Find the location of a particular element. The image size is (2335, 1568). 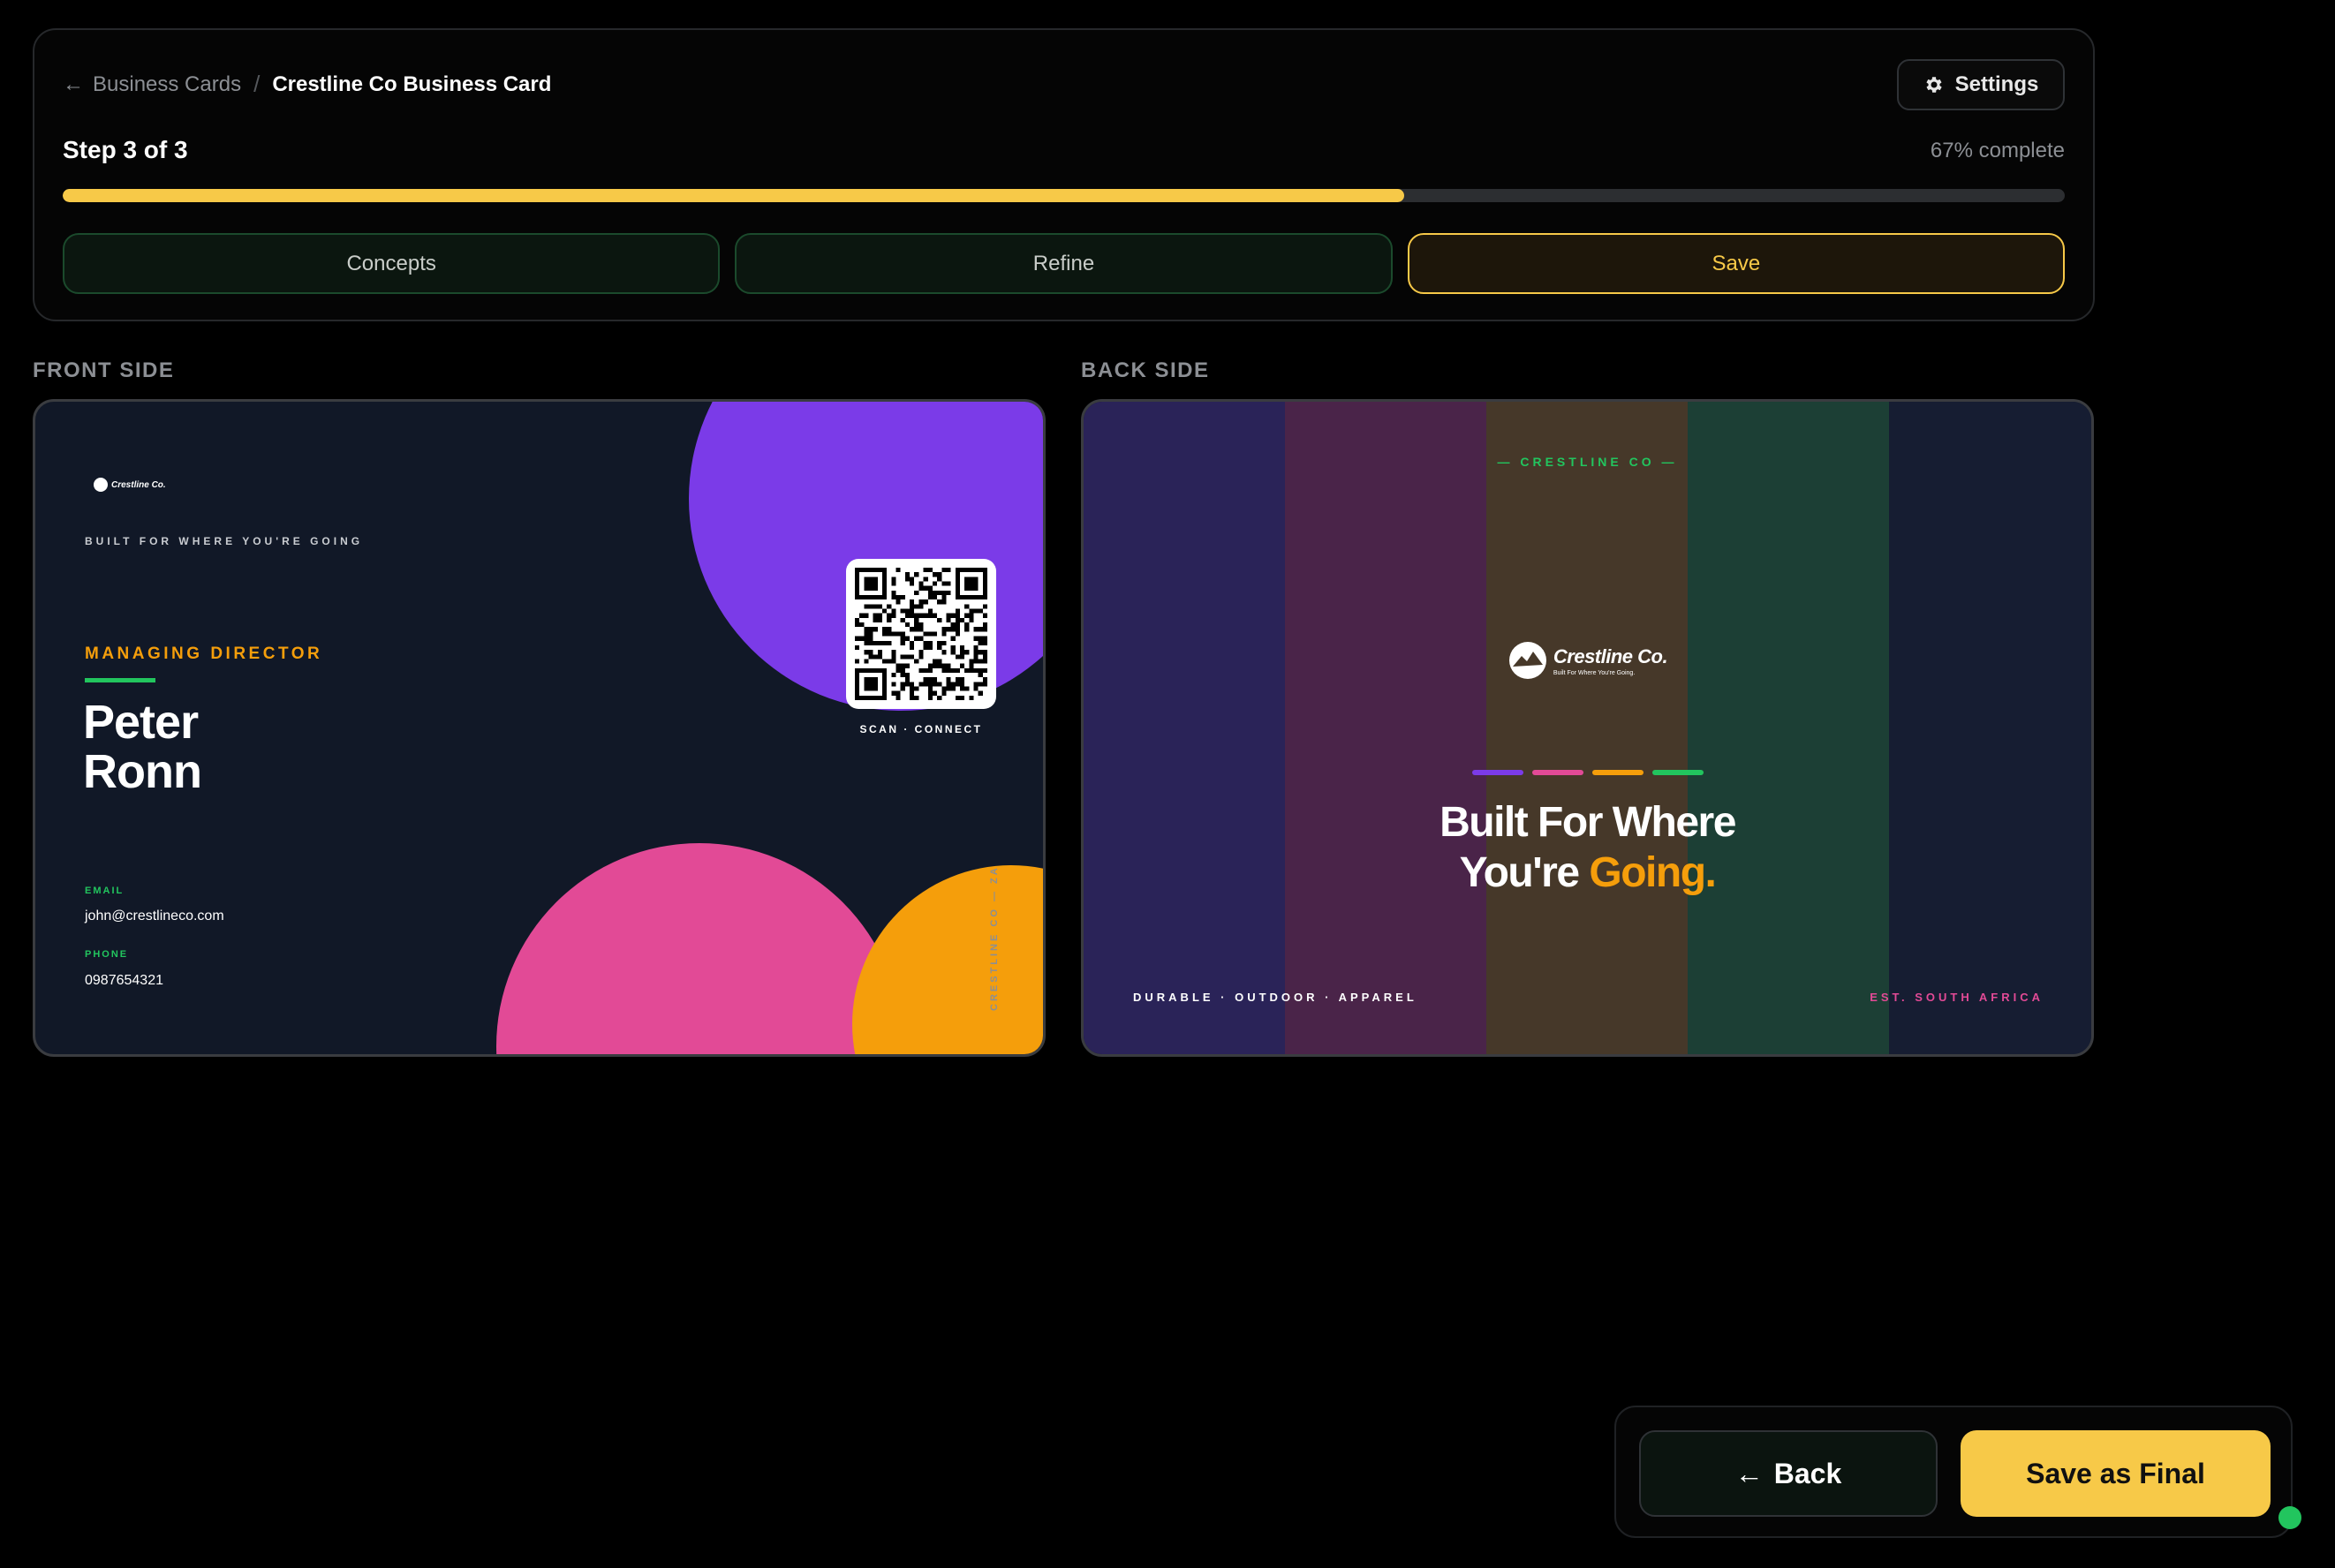

step-indicator: Step 3 of 3 is located at coordinates (126, 149).